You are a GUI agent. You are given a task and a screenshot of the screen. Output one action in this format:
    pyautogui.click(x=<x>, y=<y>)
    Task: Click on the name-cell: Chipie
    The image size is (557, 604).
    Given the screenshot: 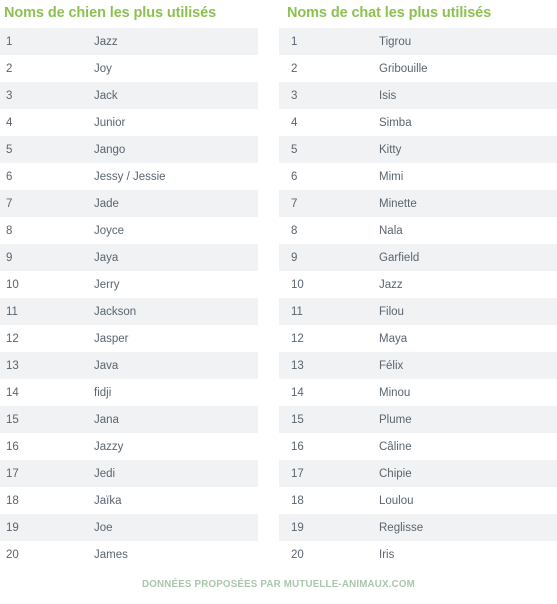 What is the action you would take?
    pyautogui.click(x=395, y=473)
    